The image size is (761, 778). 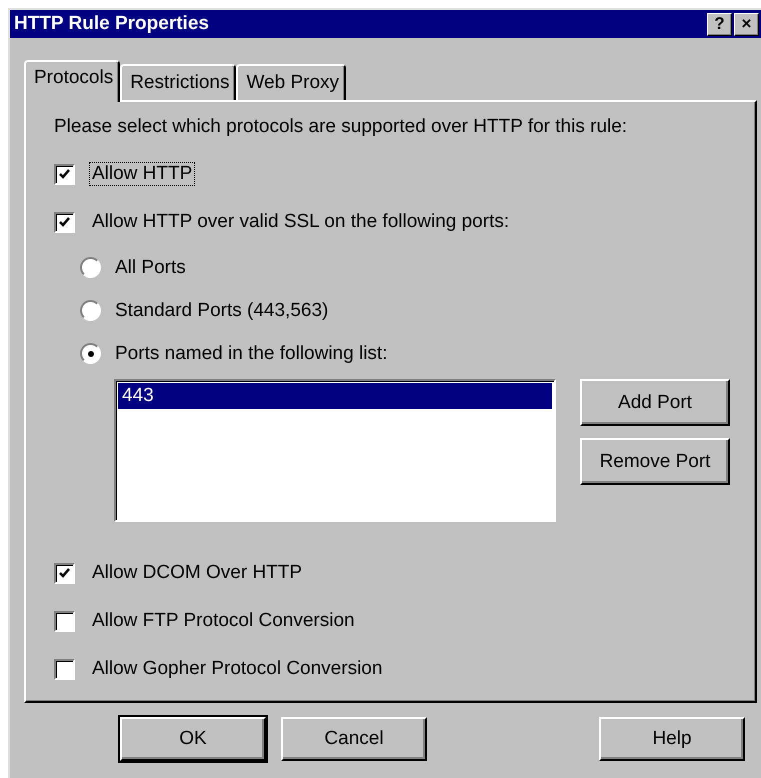 What do you see at coordinates (341, 127) in the screenshot?
I see `instruction-text: Please select which protocols are supported over HTTP for this rule:` at bounding box center [341, 127].